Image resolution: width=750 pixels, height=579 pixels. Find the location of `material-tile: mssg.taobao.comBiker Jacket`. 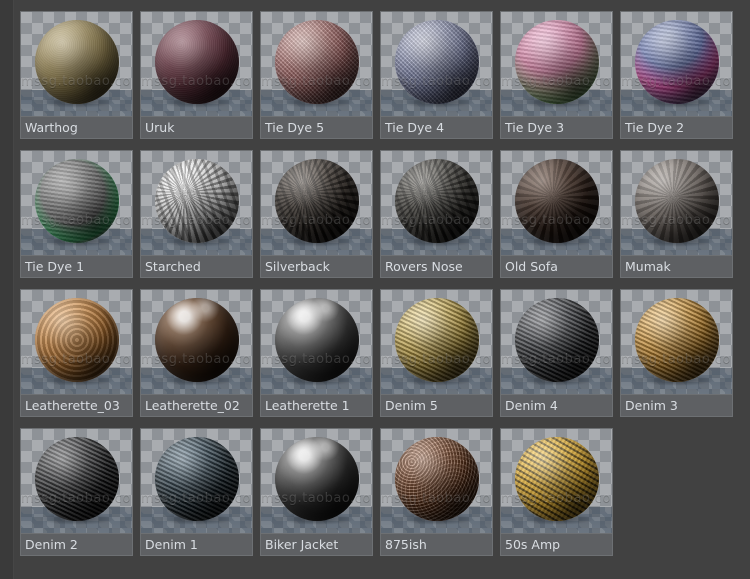

material-tile: mssg.taobao.comBiker Jacket is located at coordinates (316, 492).